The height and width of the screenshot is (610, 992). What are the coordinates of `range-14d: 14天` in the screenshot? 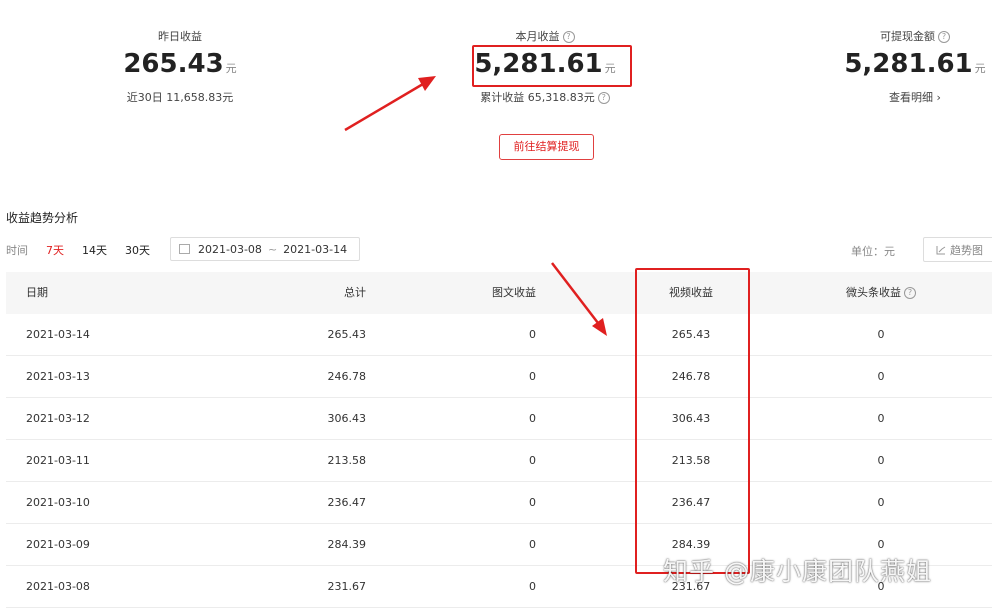 It's located at (94, 250).